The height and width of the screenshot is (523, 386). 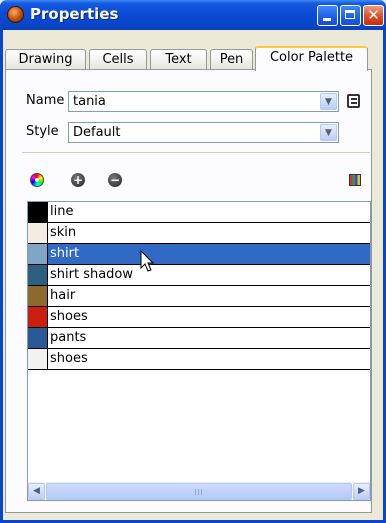 I want to click on scroll-right-button: ▶, so click(x=361, y=491).